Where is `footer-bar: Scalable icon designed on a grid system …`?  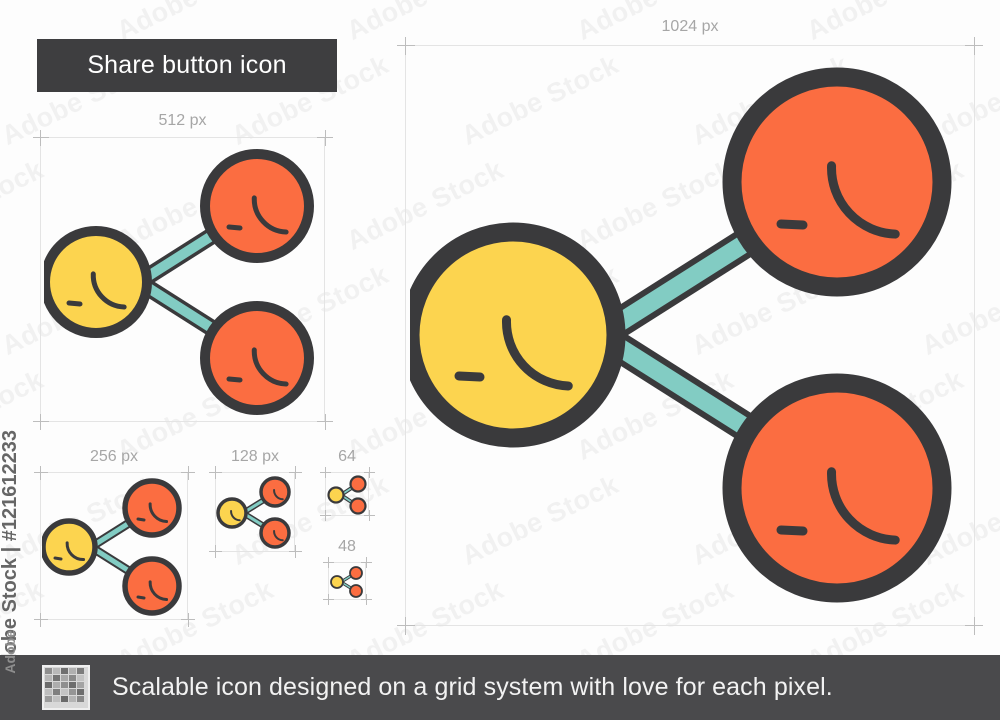 footer-bar: Scalable icon designed on a grid system … is located at coordinates (500, 687).